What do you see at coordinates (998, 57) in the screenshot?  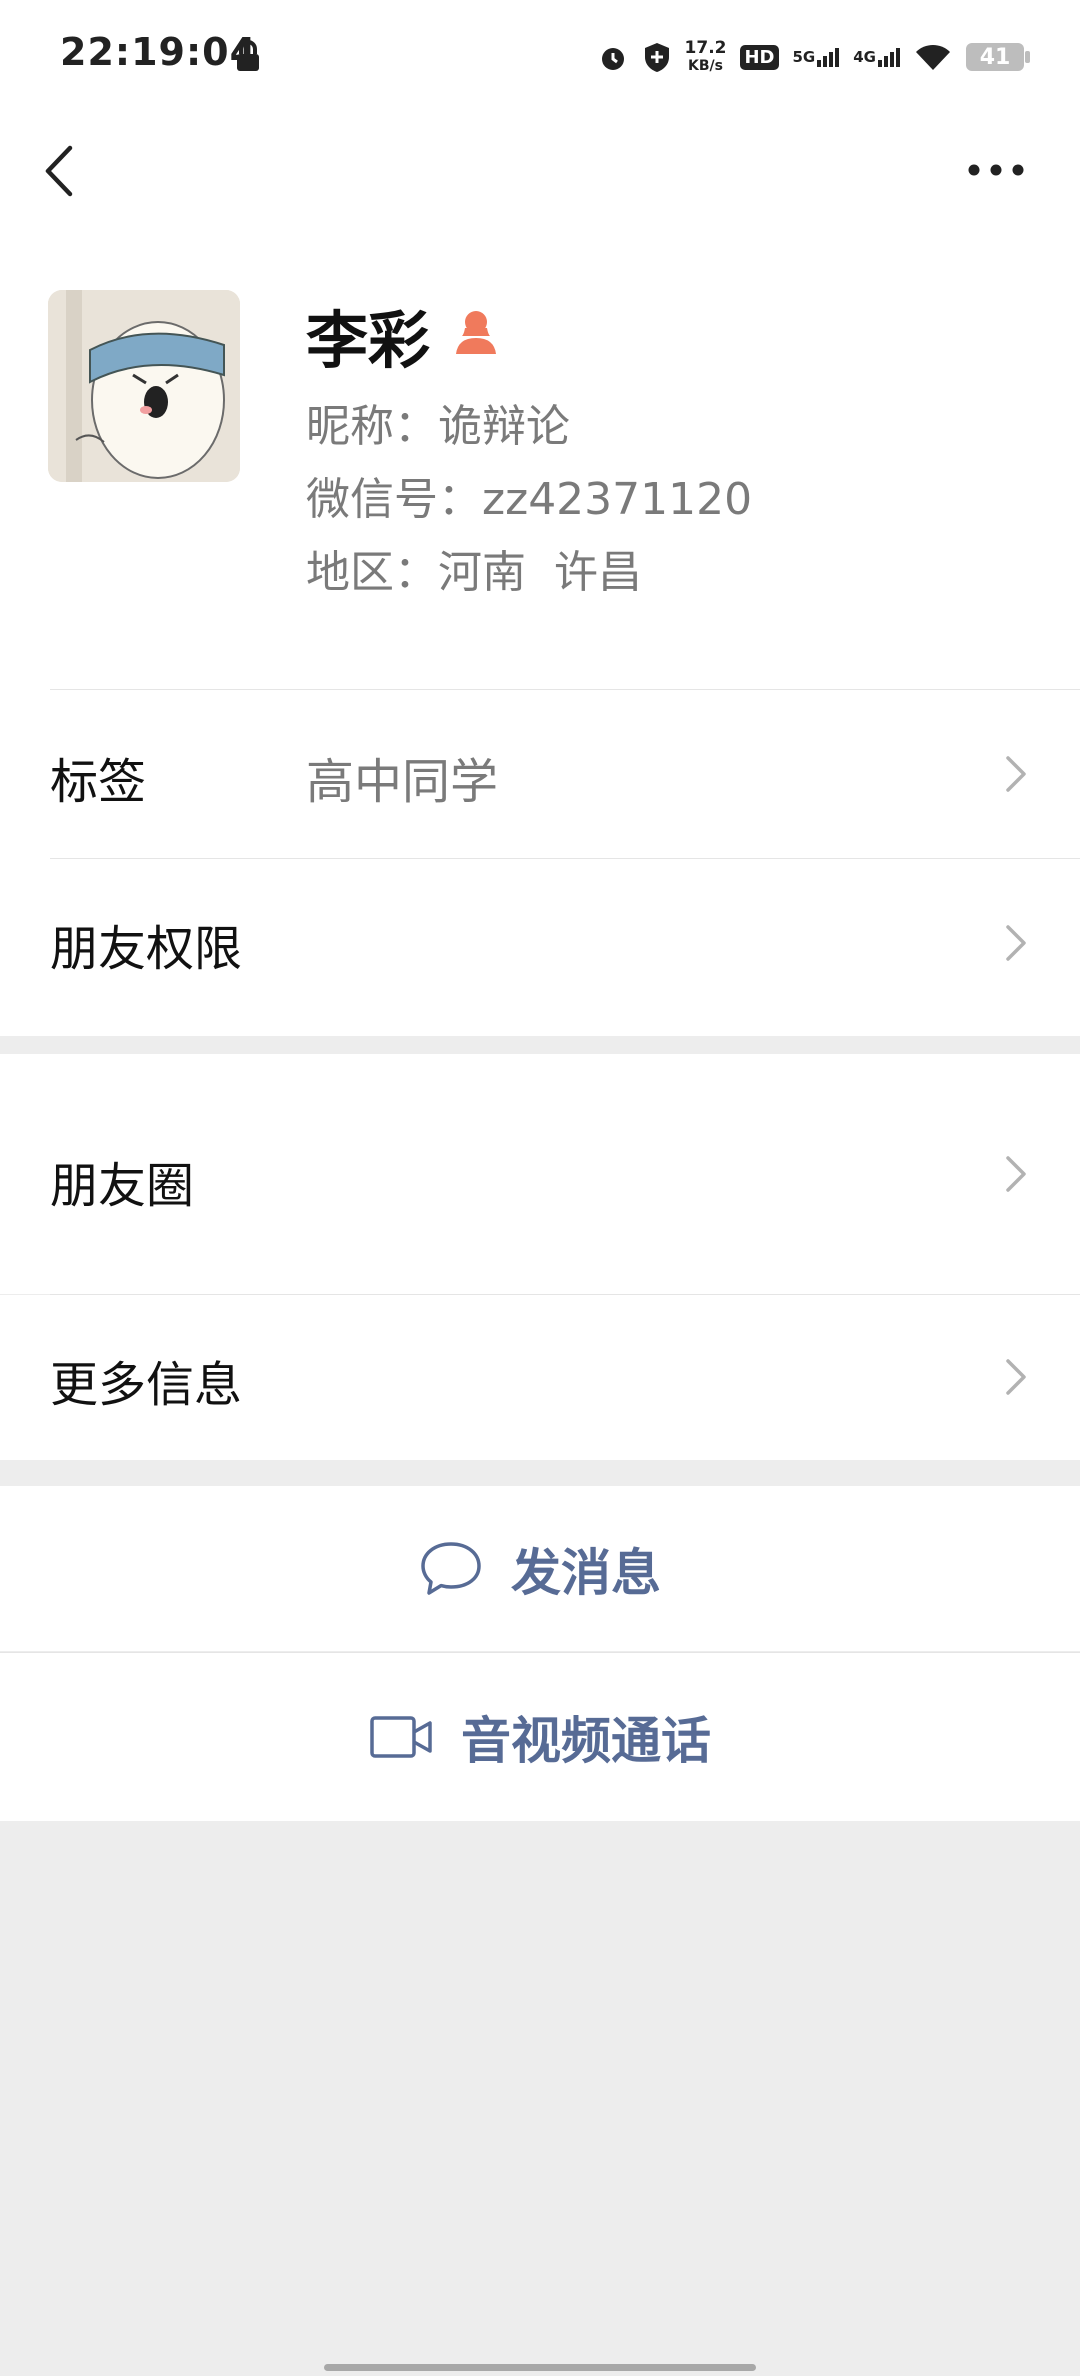 I see `battery-icon: 41` at bounding box center [998, 57].